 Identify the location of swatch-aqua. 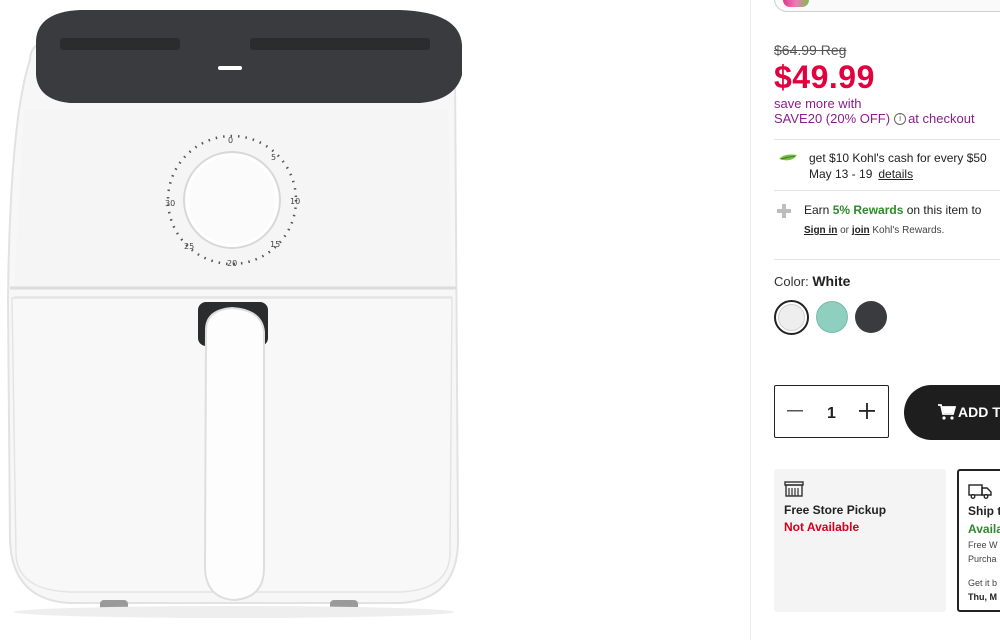
(832, 317).